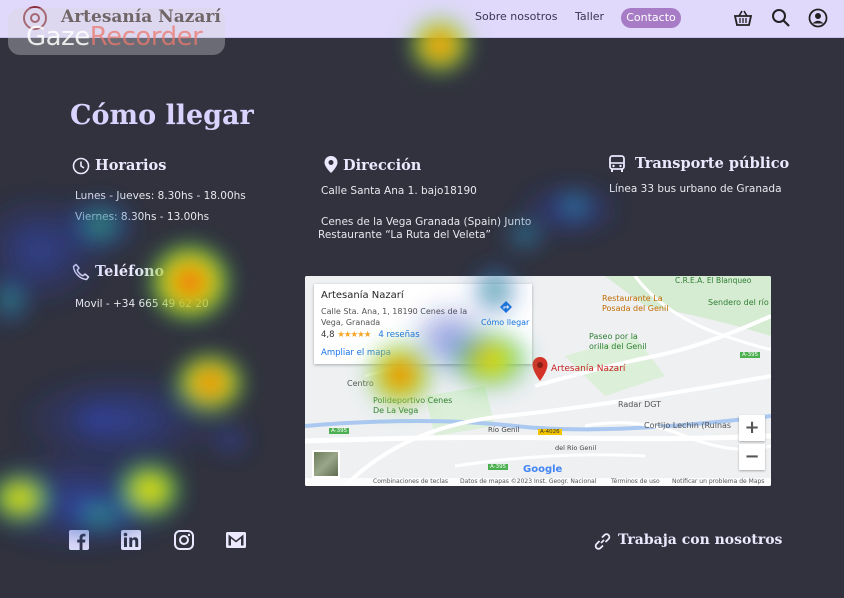 The image size is (844, 598). Describe the element at coordinates (142, 304) in the screenshot. I see `telefono-line-1: Movil - +34 665 49 62 20` at that location.